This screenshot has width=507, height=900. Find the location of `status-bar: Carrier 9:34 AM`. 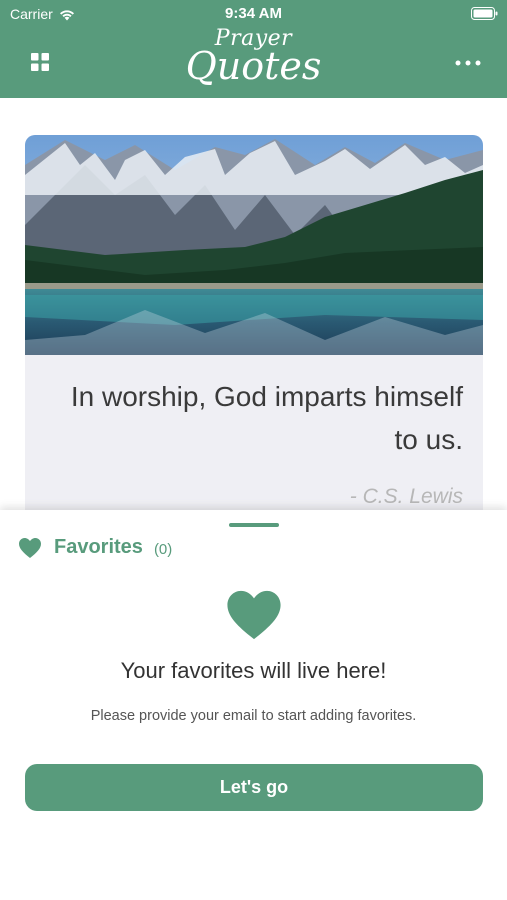

status-bar: Carrier 9:34 AM is located at coordinates (253, 14).